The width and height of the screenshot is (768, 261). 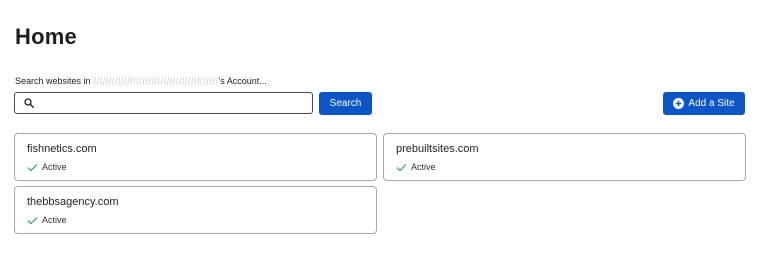 I want to click on plus-circle-icon, so click(x=679, y=103).